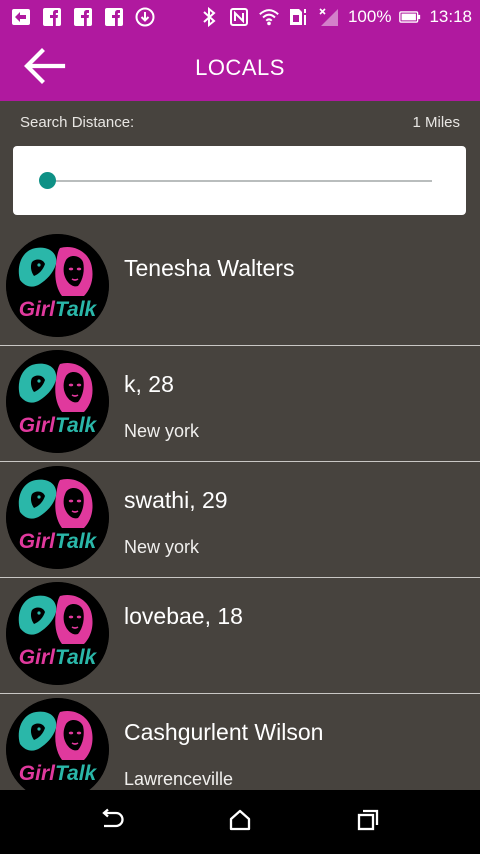  I want to click on nfc-icon, so click(239, 17).